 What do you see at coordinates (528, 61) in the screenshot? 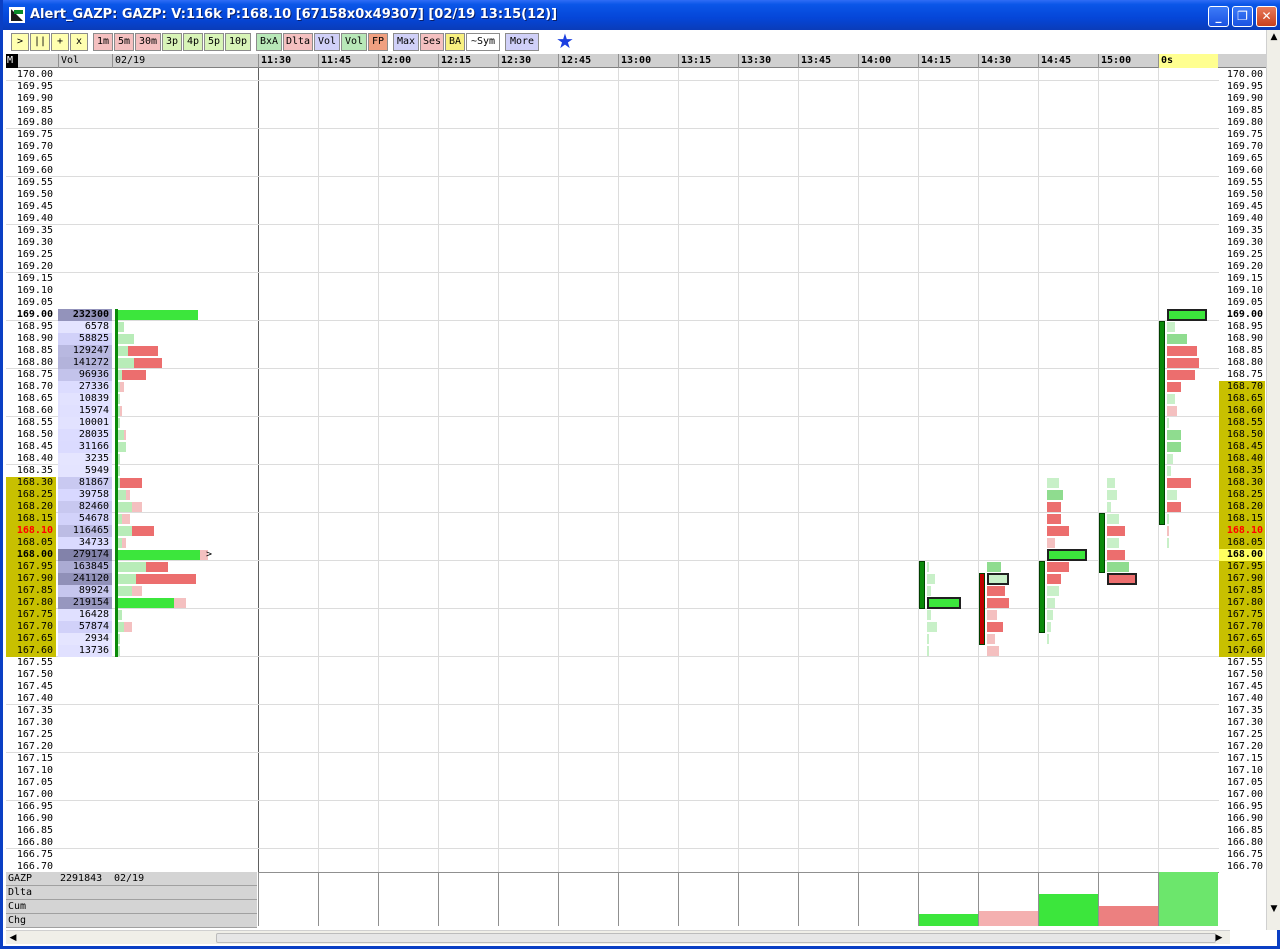
I see `time-column-header: 12:30` at bounding box center [528, 61].